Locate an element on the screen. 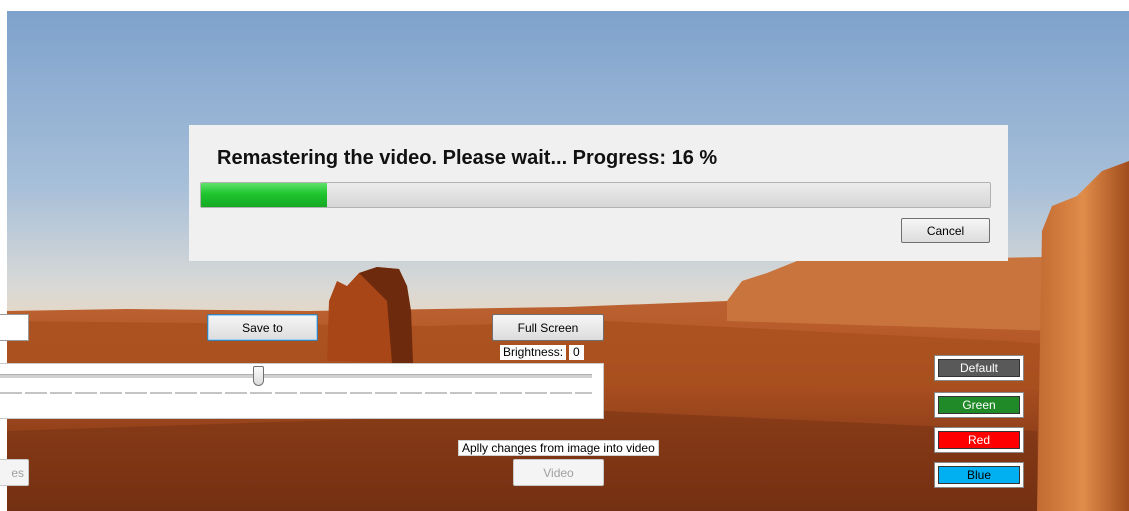  color-button-default: Default is located at coordinates (979, 368).